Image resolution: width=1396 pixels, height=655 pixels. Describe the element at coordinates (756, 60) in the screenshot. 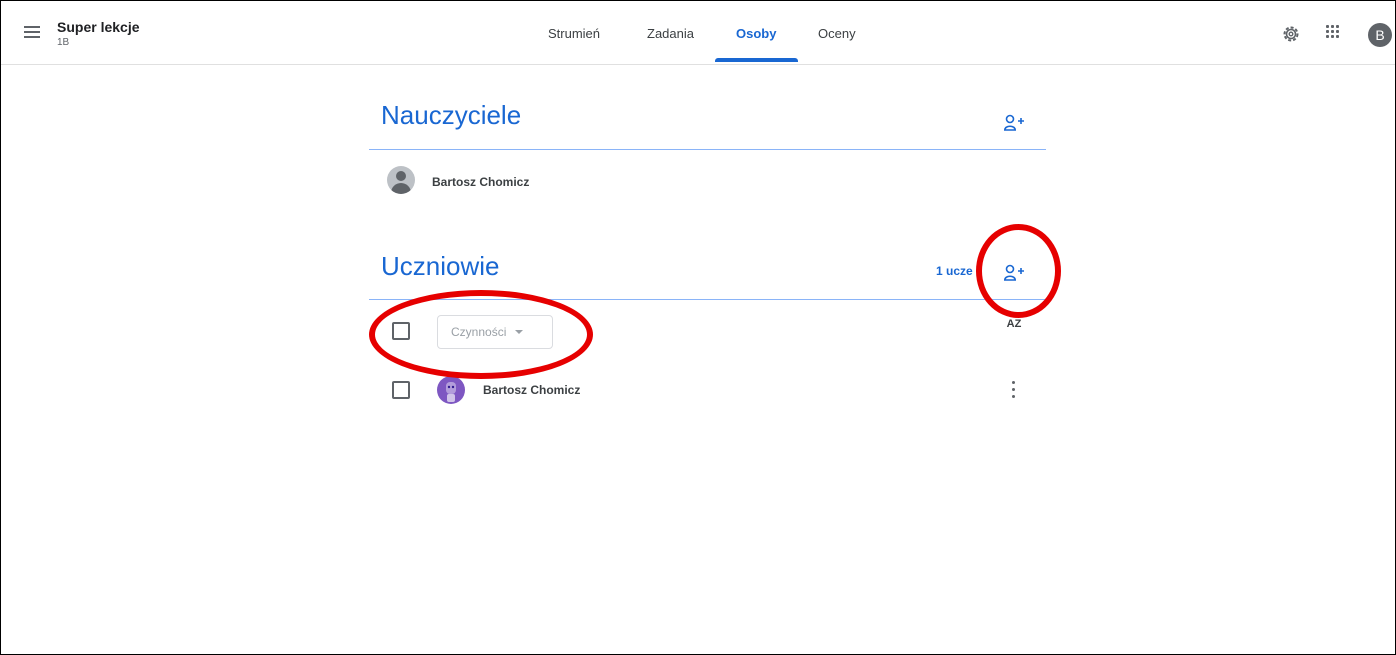

I see `active-tab-indicator` at that location.